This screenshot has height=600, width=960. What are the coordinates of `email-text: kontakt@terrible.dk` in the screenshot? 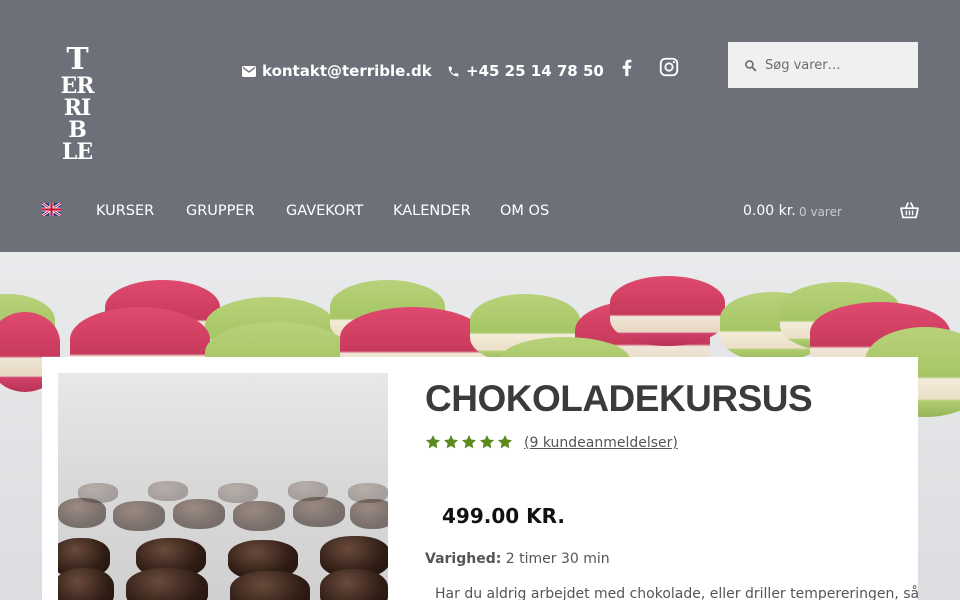 It's located at (347, 71).